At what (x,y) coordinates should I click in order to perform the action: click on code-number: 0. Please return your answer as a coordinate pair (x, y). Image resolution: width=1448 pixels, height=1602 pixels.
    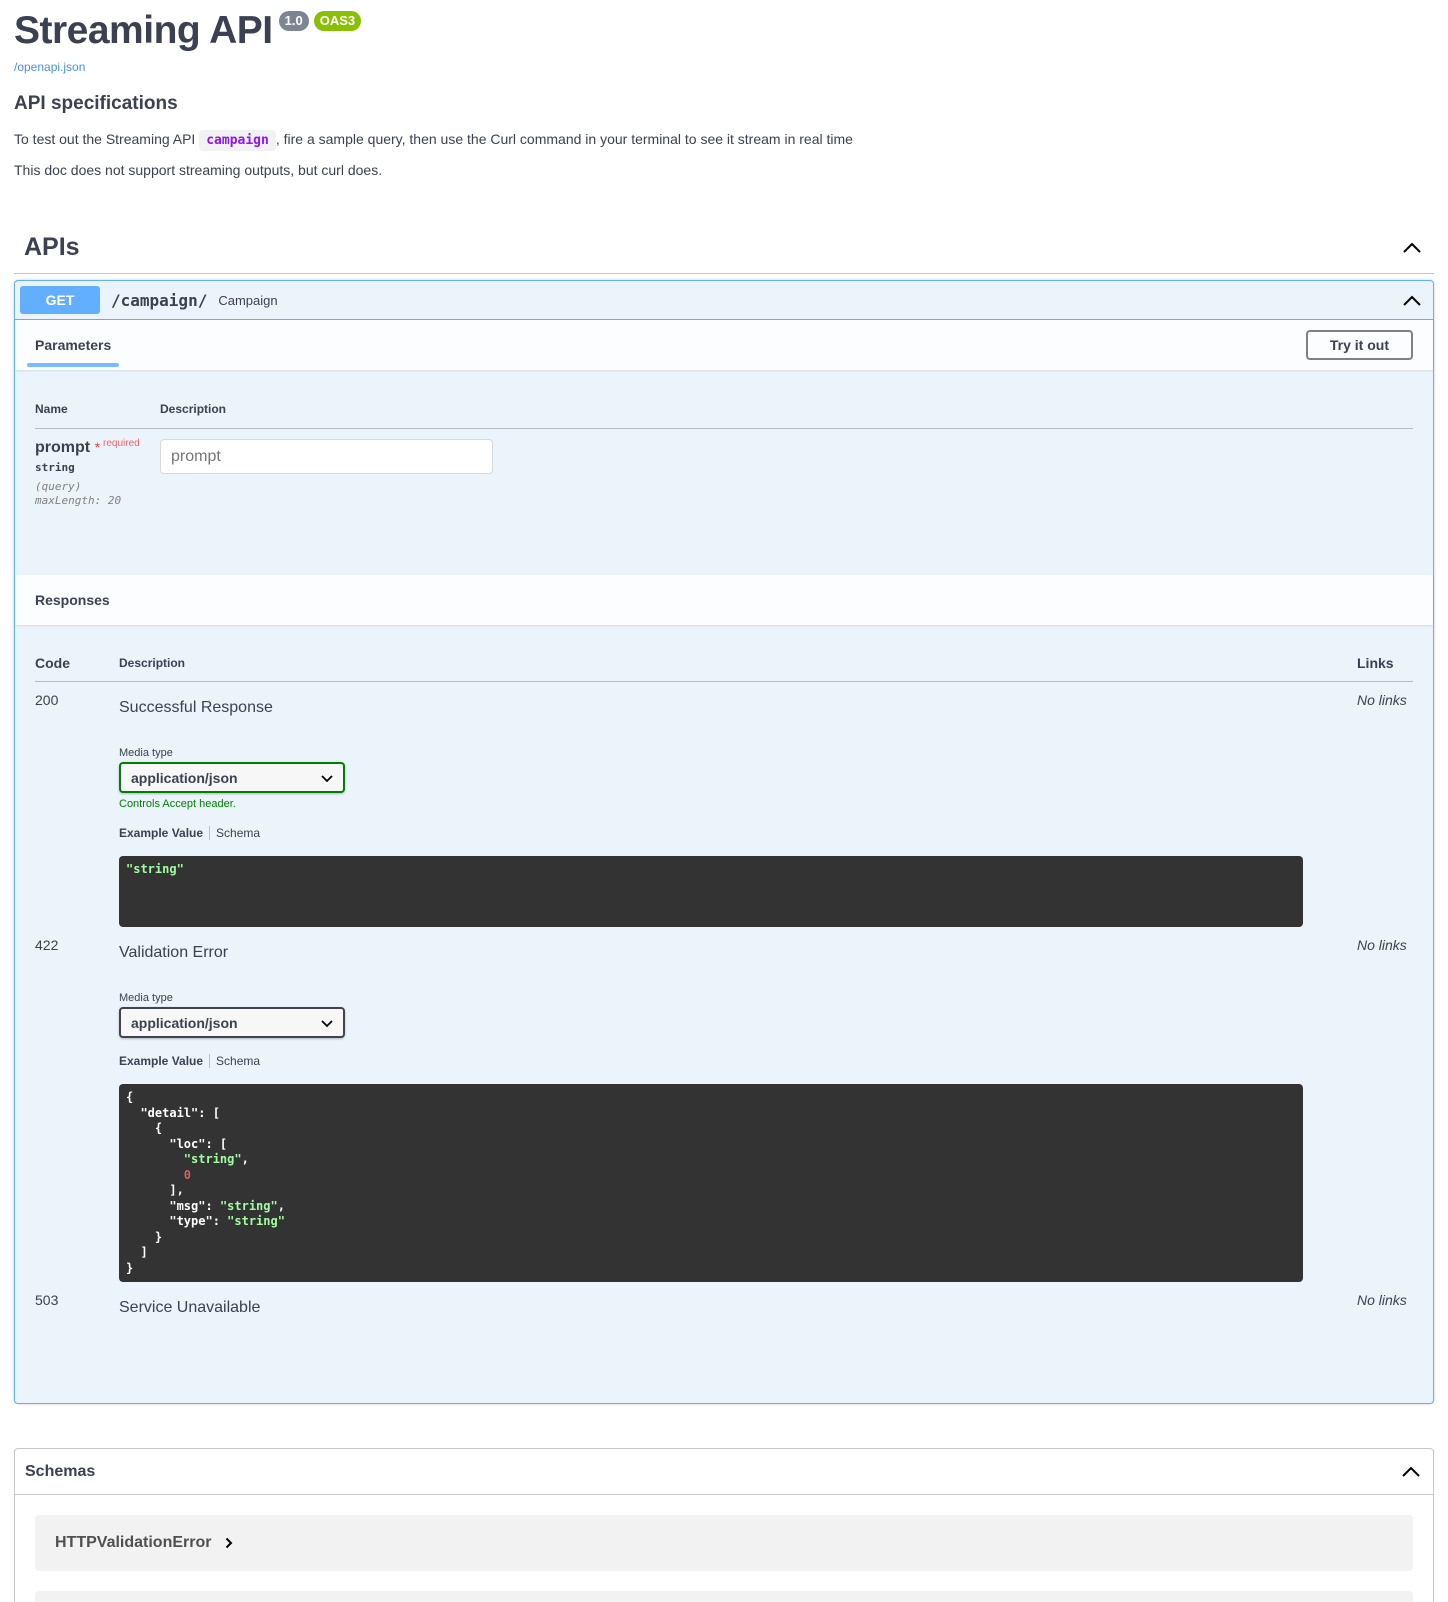
    Looking at the image, I should click on (159, 1174).